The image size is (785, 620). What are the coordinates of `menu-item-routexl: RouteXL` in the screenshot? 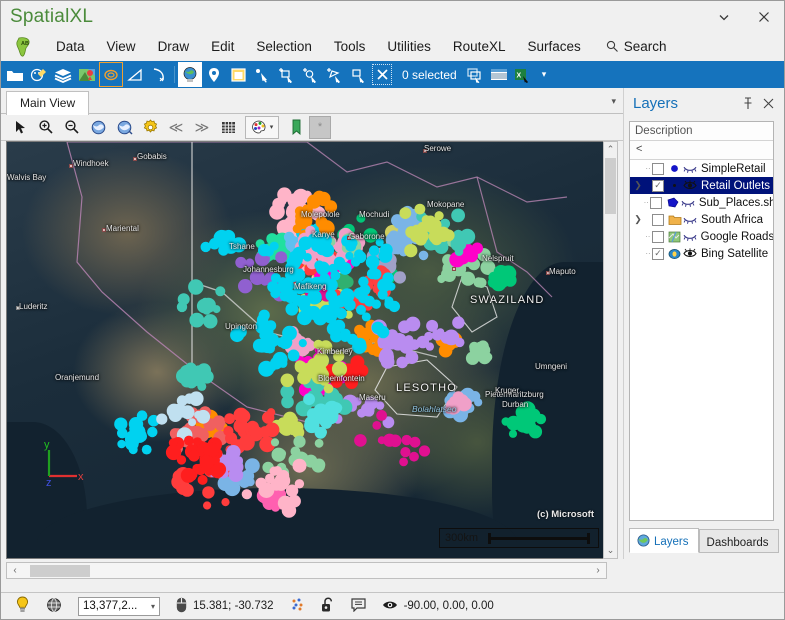 It's located at (479, 46).